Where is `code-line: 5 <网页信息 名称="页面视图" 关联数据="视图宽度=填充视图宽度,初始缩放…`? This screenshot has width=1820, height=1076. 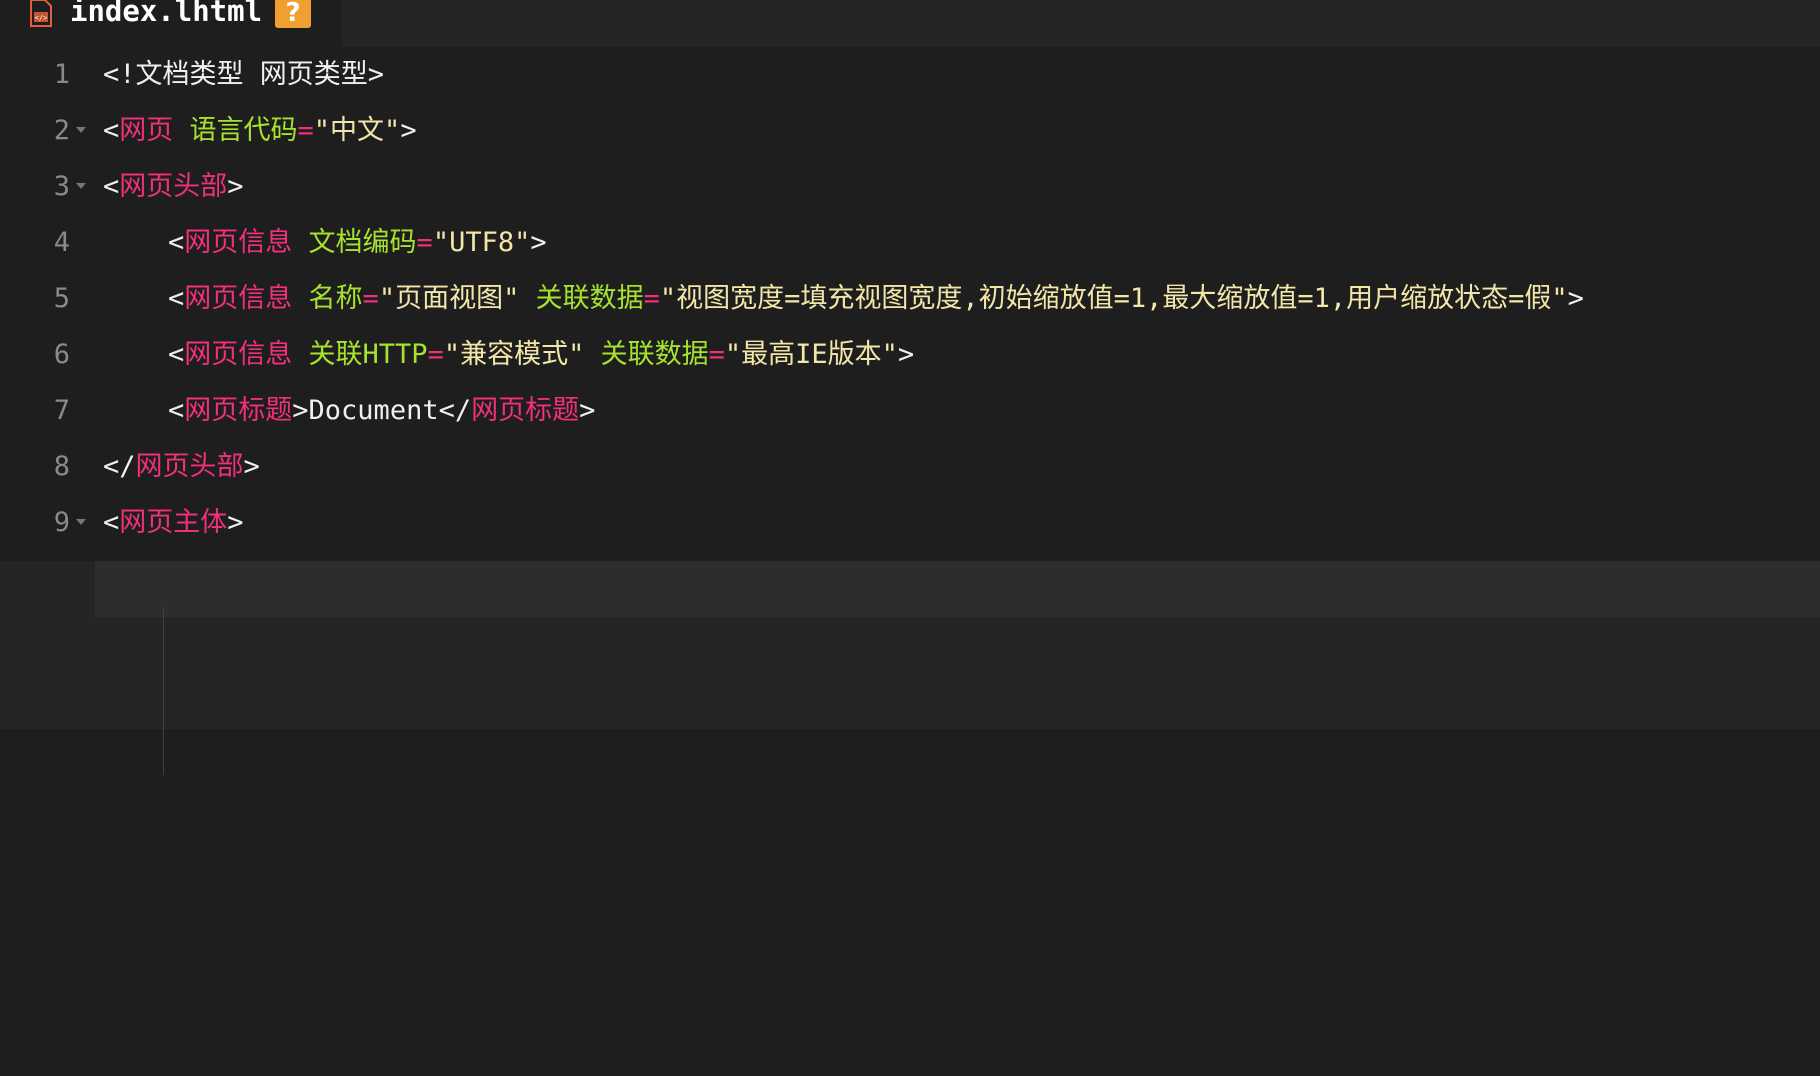 code-line: 5 <网页信息 名称="页面视图" 关联数据="视图宽度=填充视图宽度,初始缩放… is located at coordinates (910, 299).